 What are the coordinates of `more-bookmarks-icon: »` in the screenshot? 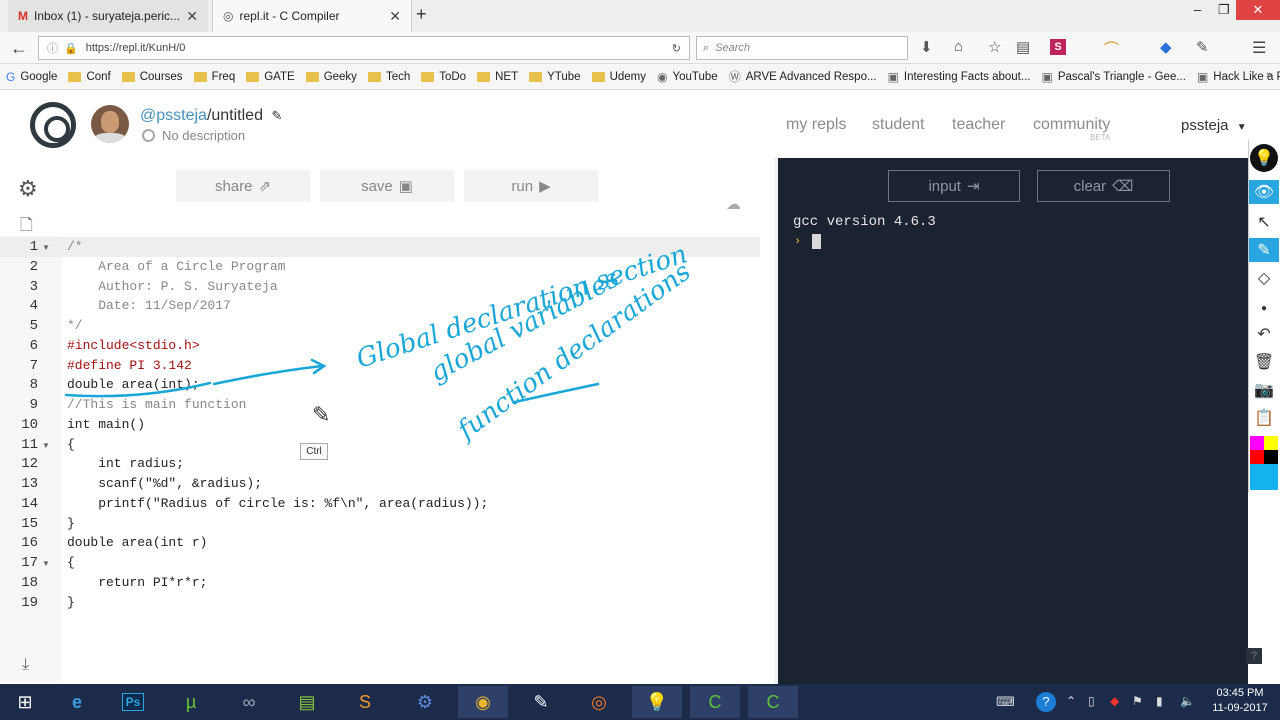 It's located at (1269, 75).